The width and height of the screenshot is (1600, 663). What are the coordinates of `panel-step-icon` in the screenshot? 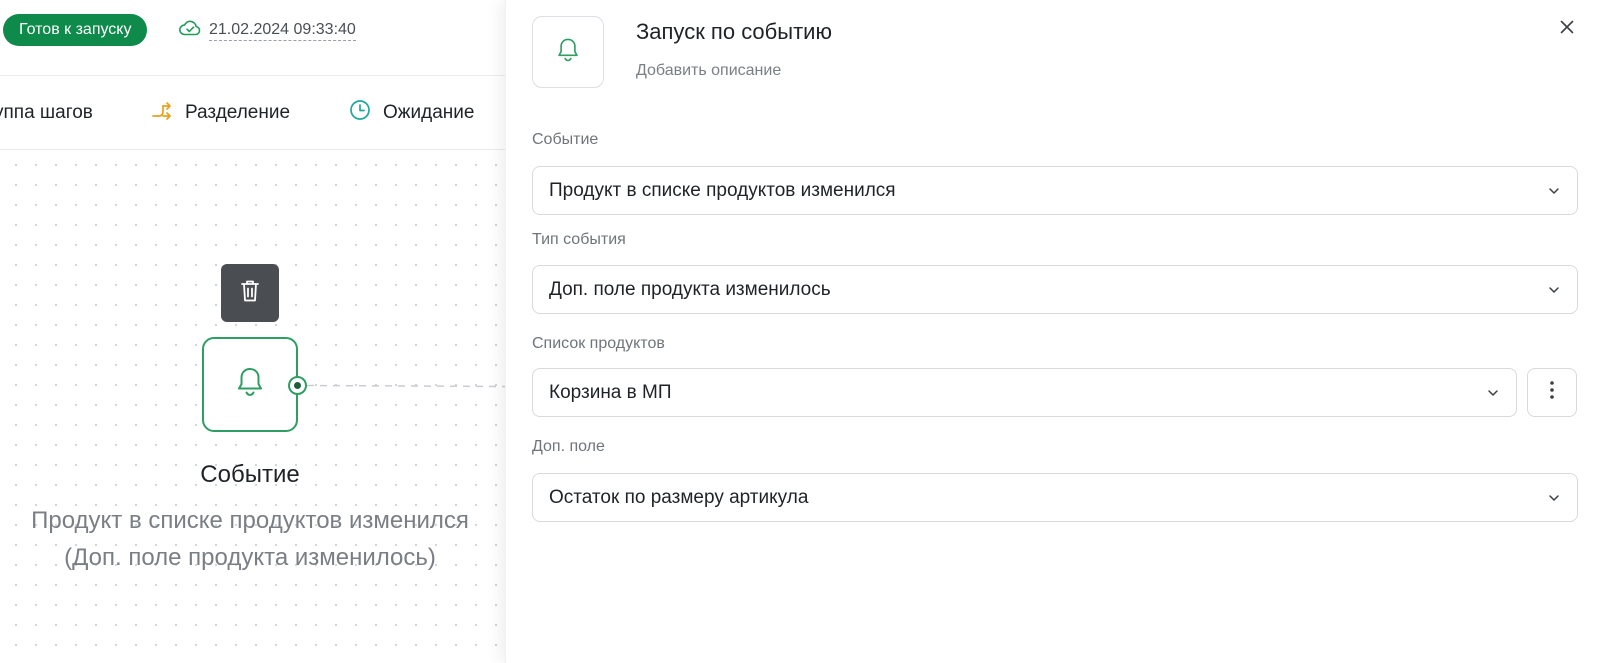 It's located at (568, 52).